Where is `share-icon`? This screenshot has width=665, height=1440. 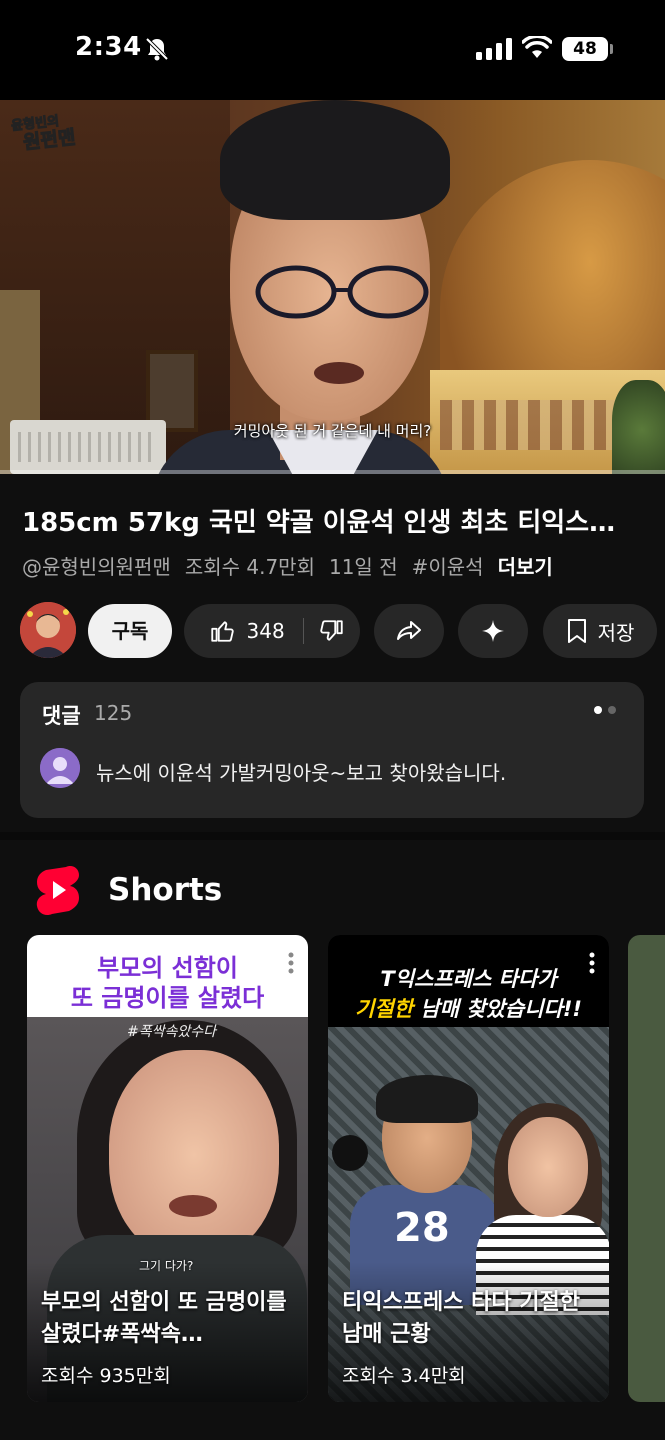 share-icon is located at coordinates (409, 630).